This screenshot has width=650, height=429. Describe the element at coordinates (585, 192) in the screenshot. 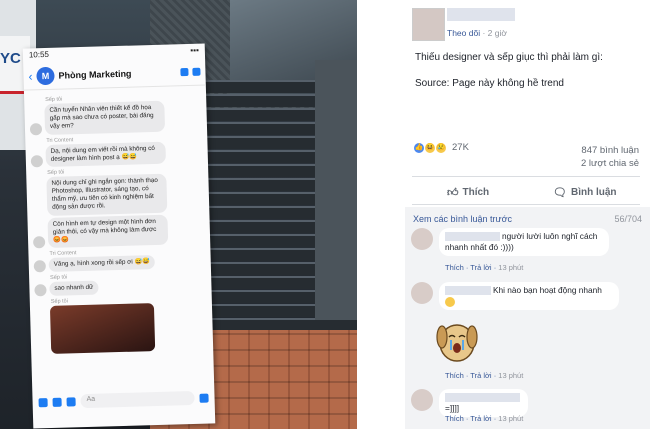

I see `comment-button: 🗨︎ Bình luận` at that location.